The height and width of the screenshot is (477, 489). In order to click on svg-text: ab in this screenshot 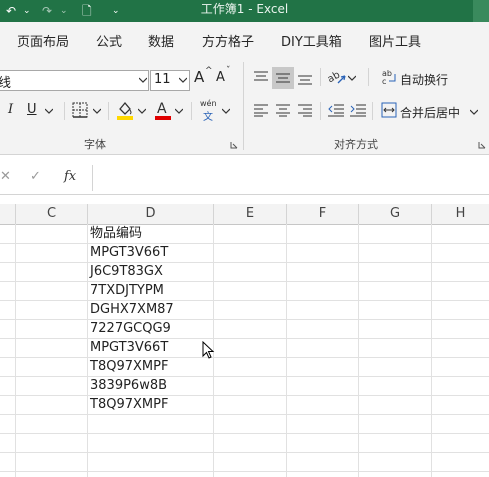, I will do `click(335, 78)`.